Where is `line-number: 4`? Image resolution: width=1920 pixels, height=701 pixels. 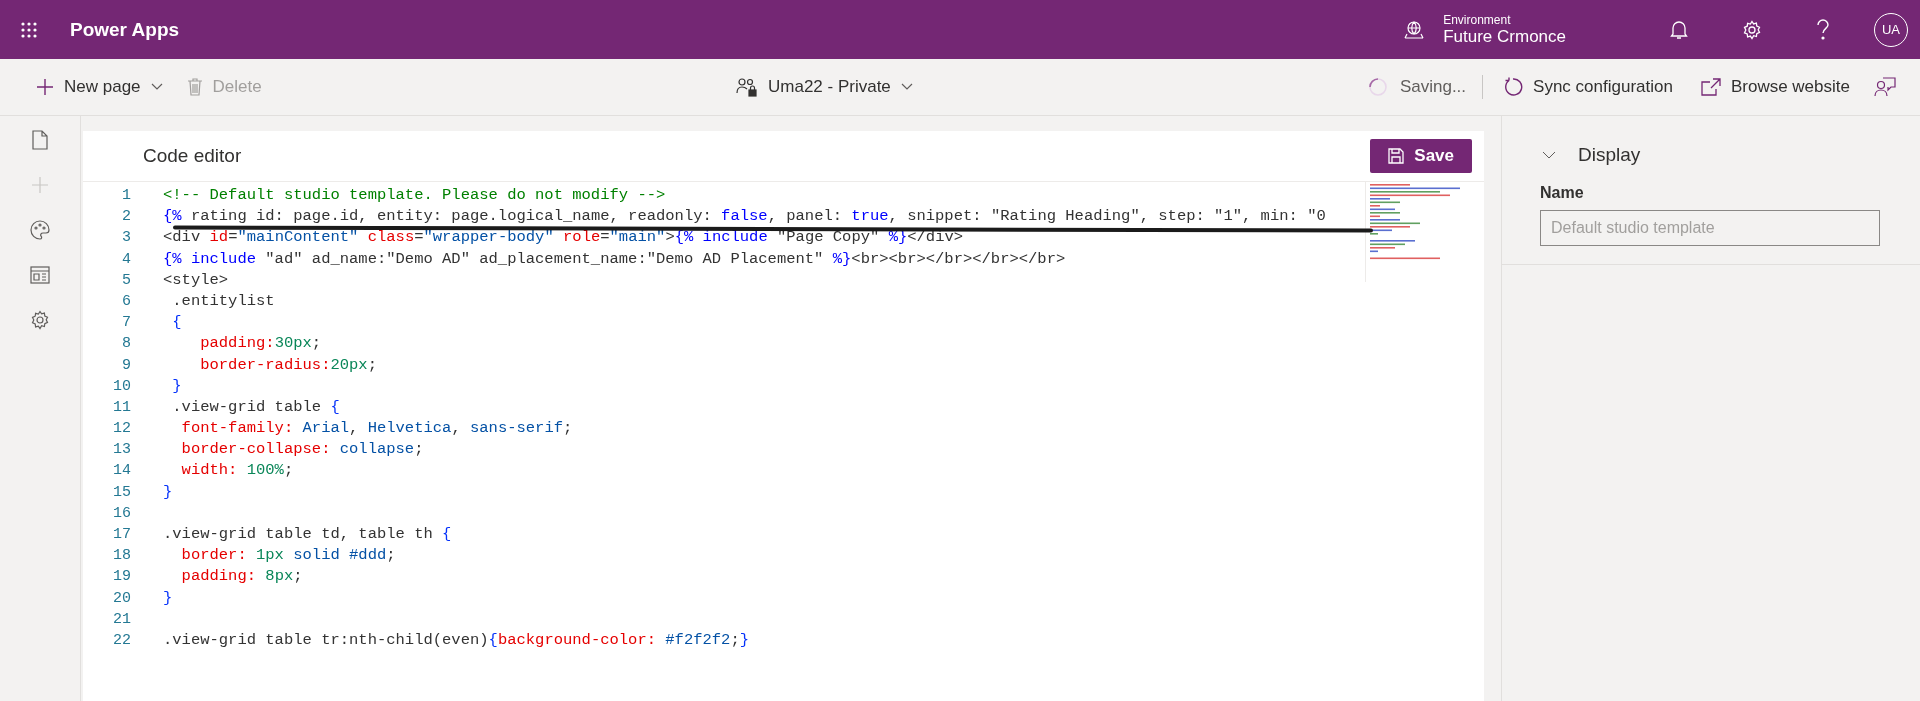 line-number: 4 is located at coordinates (126, 259).